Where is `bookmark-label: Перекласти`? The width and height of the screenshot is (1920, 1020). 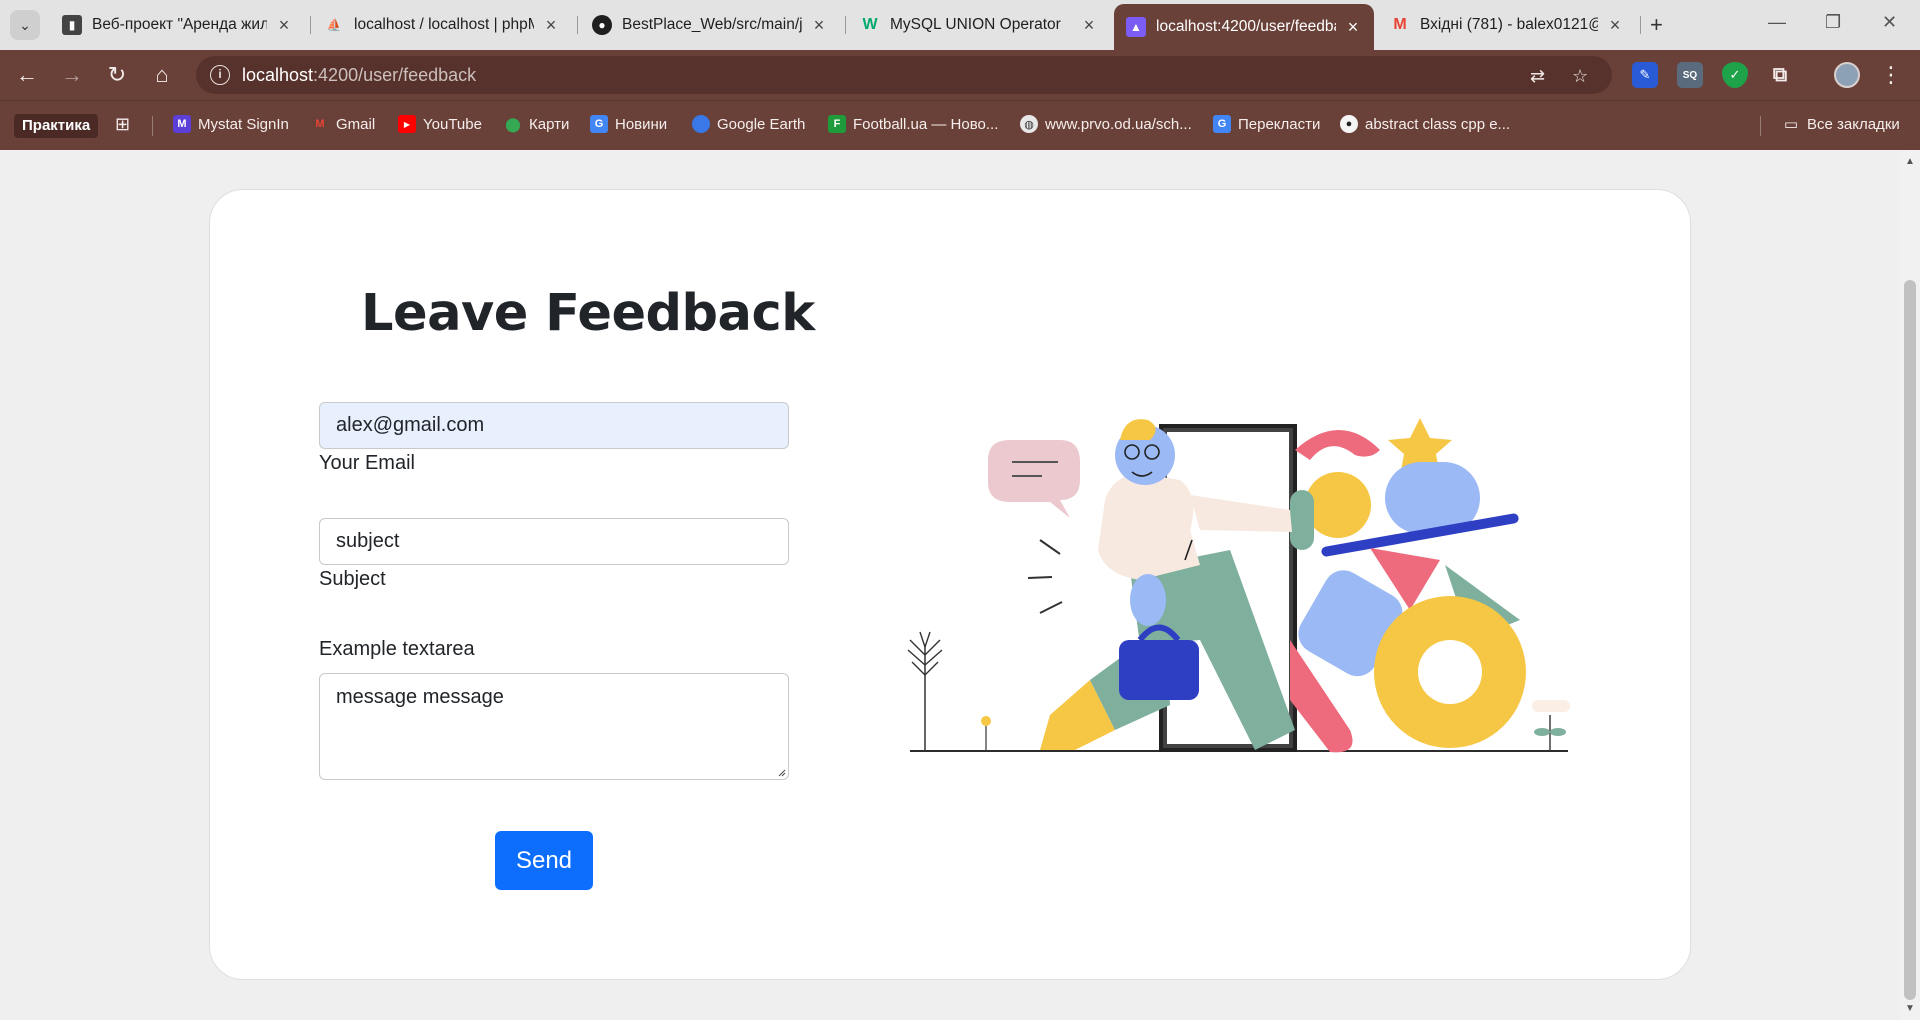 bookmark-label: Перекласти is located at coordinates (1279, 124).